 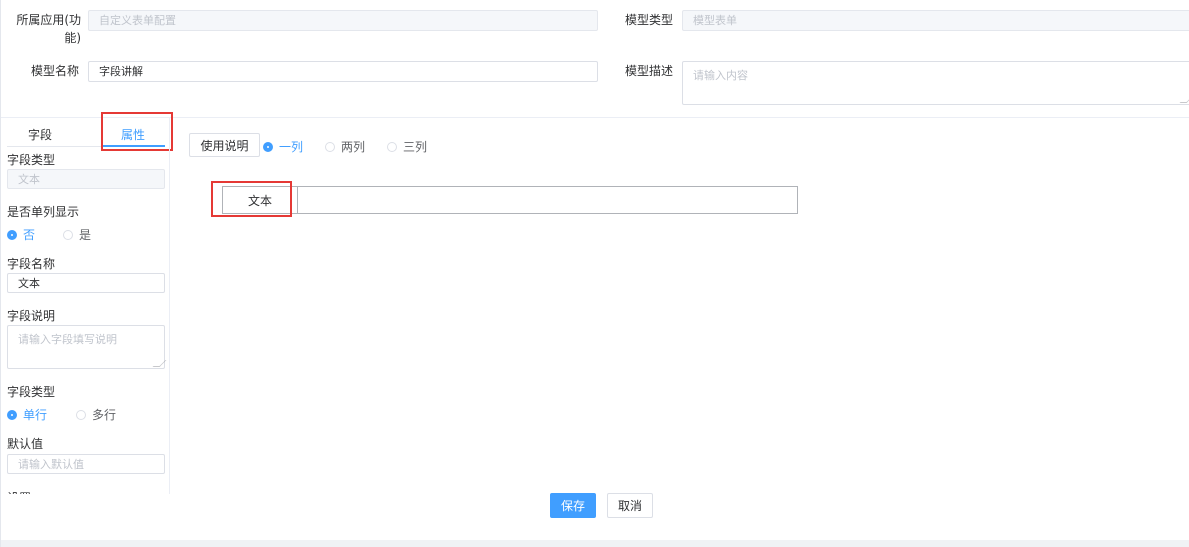 I want to click on model-desc-label: 模型描述, so click(x=649, y=71).